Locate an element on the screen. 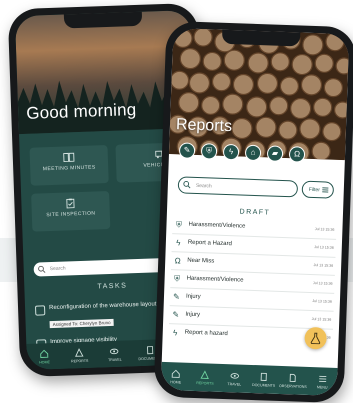 The image size is (353, 403). building-icon: ⌂ is located at coordinates (253, 153).